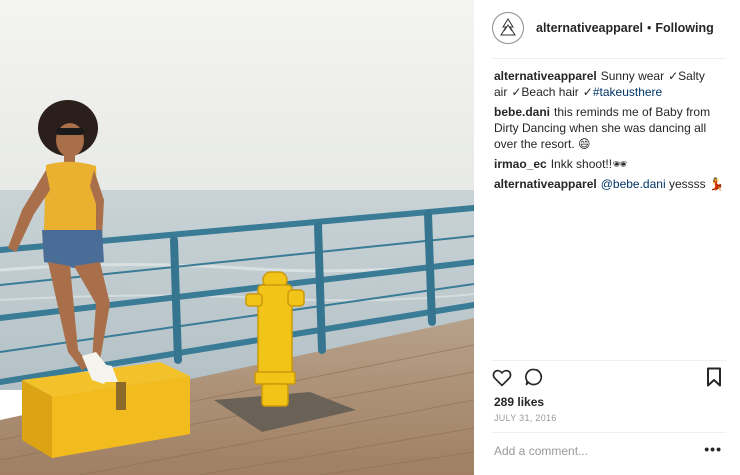  I want to click on comment-item: alternativeapparel @bebe.dani yessss 💃, so click(612, 184).